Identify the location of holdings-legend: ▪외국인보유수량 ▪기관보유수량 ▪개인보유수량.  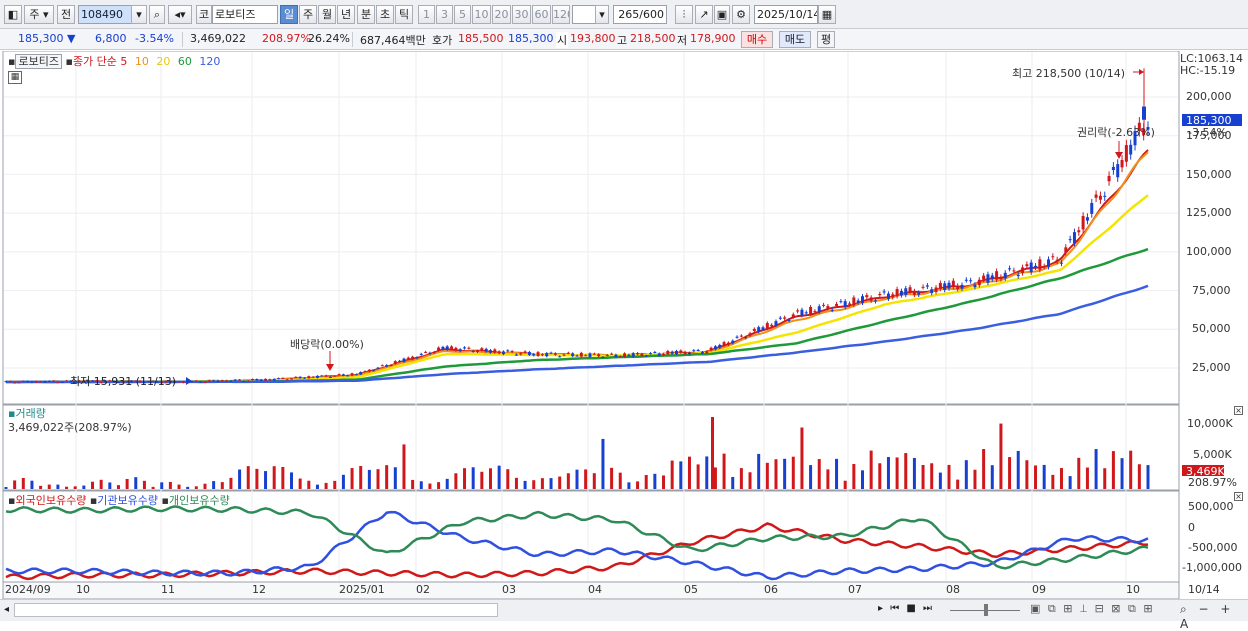
(119, 500).